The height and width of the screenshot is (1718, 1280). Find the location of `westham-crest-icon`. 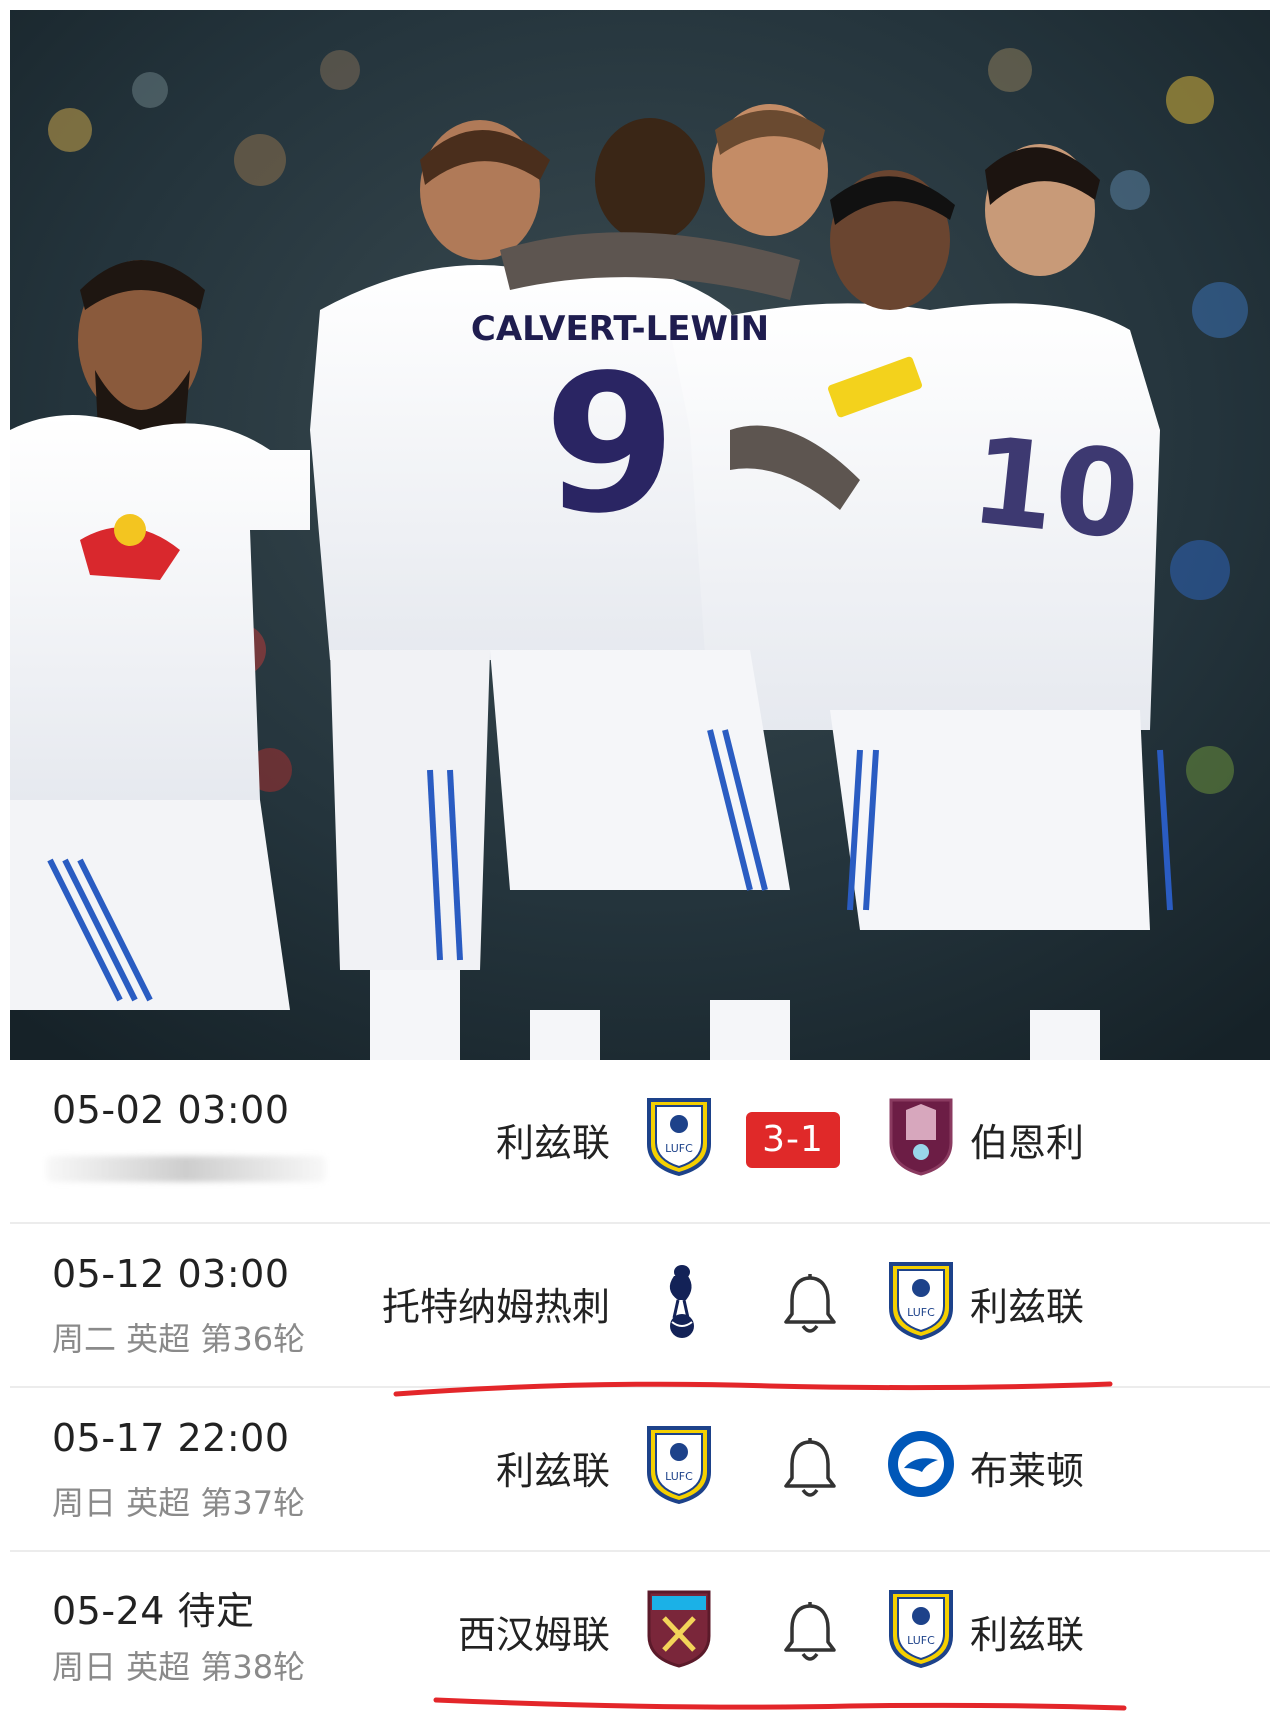

westham-crest-icon is located at coordinates (679, 1629).